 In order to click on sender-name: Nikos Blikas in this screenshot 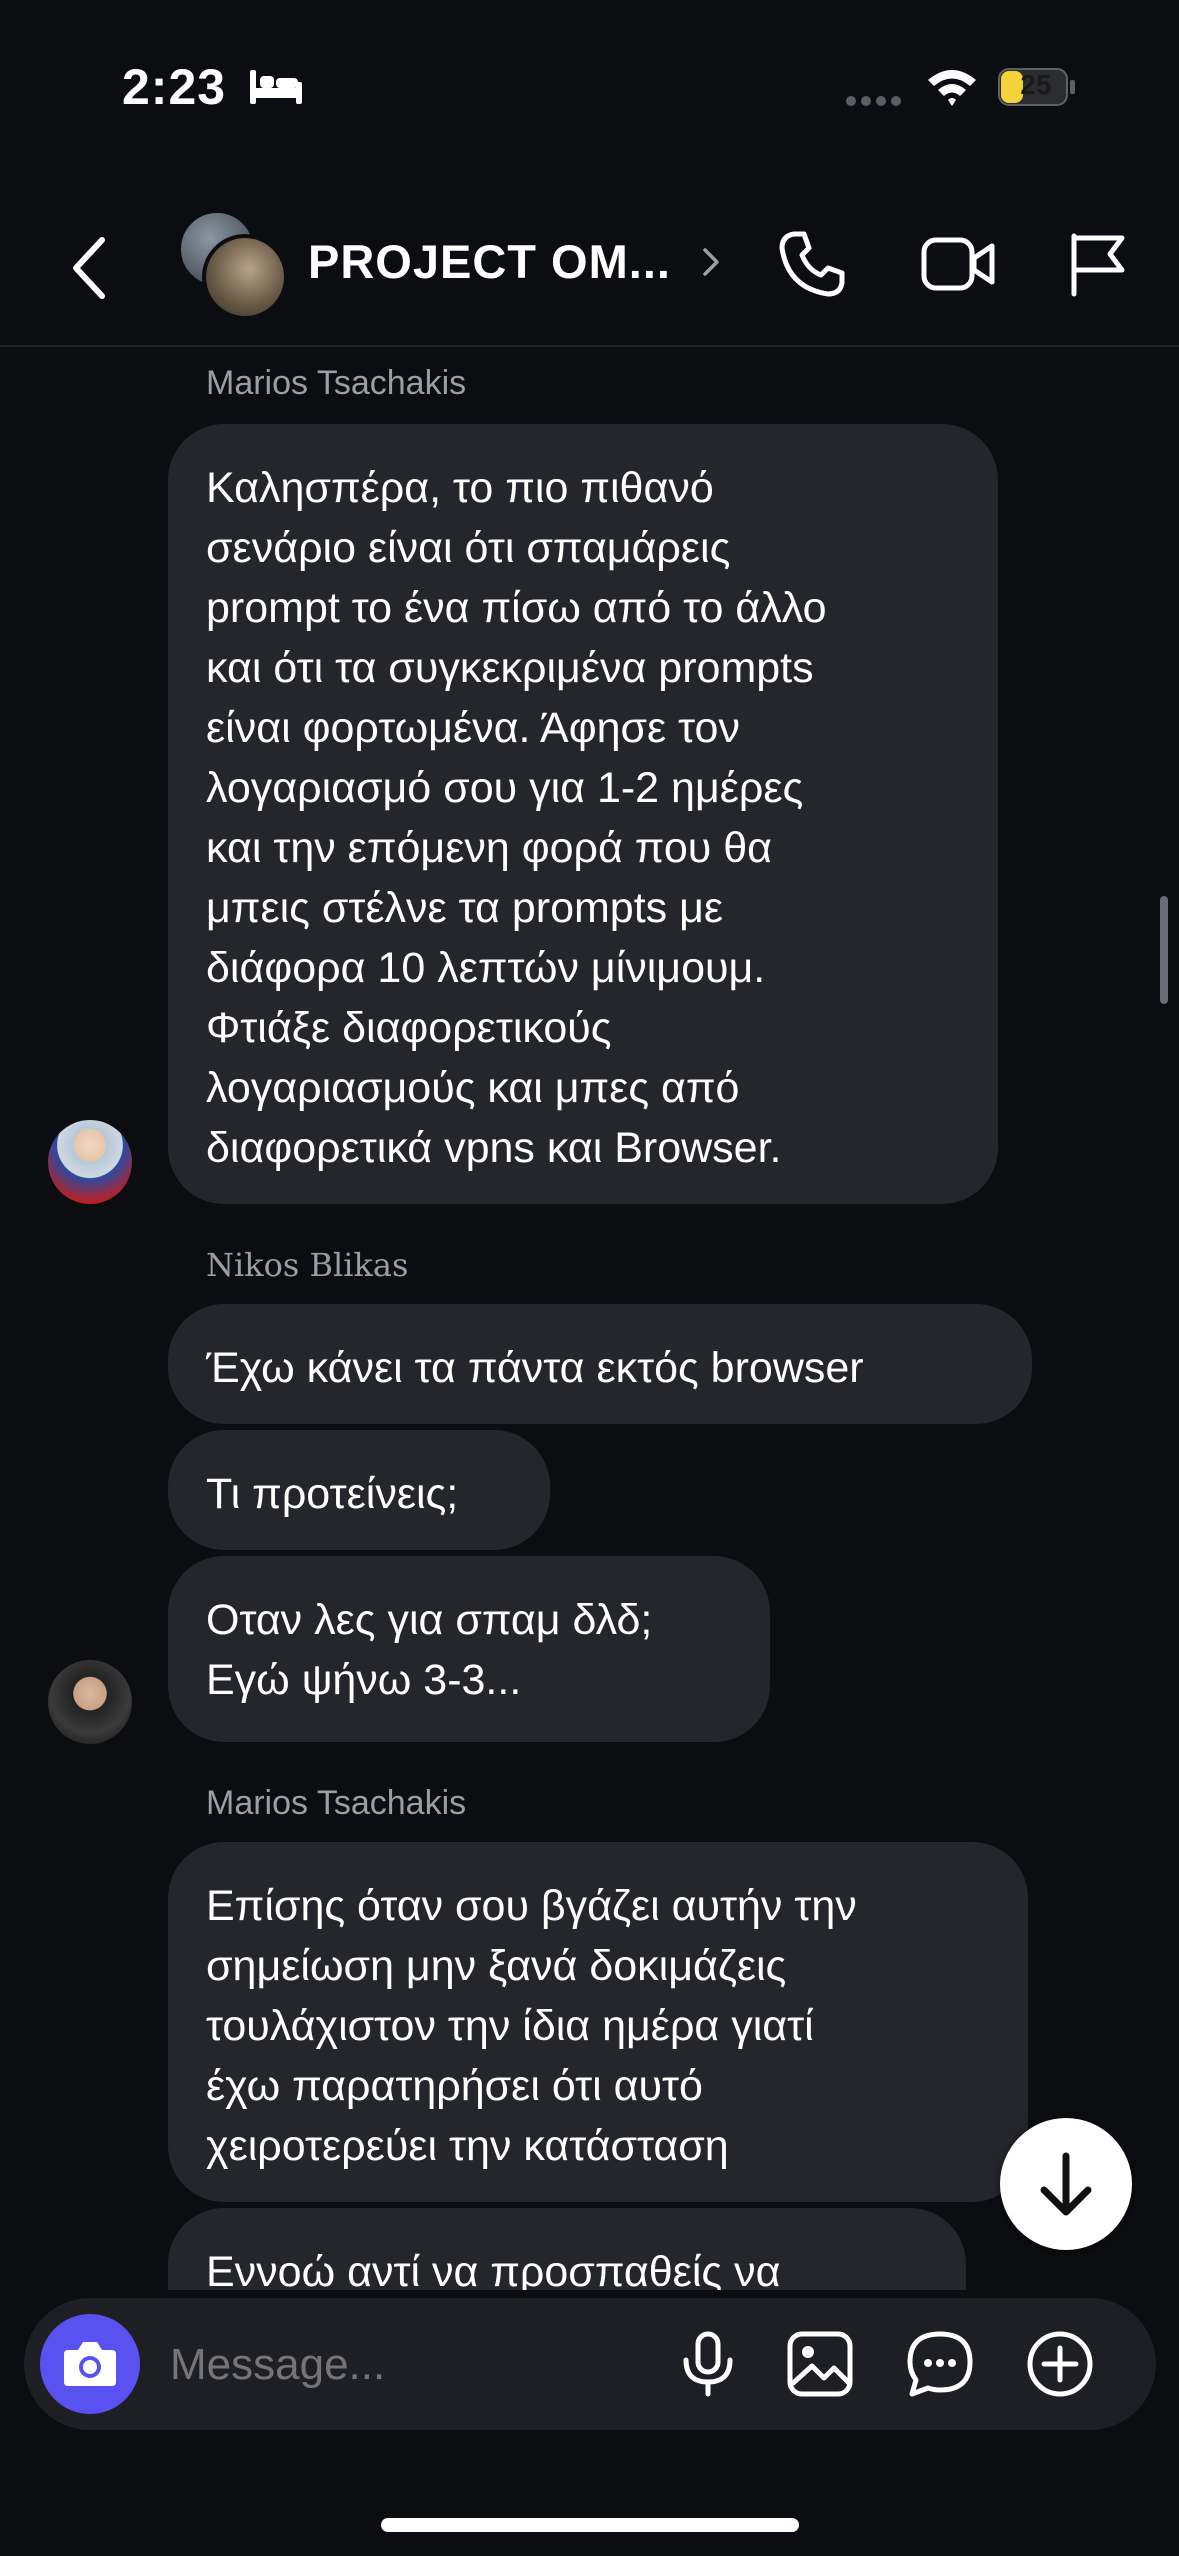, I will do `click(307, 1265)`.